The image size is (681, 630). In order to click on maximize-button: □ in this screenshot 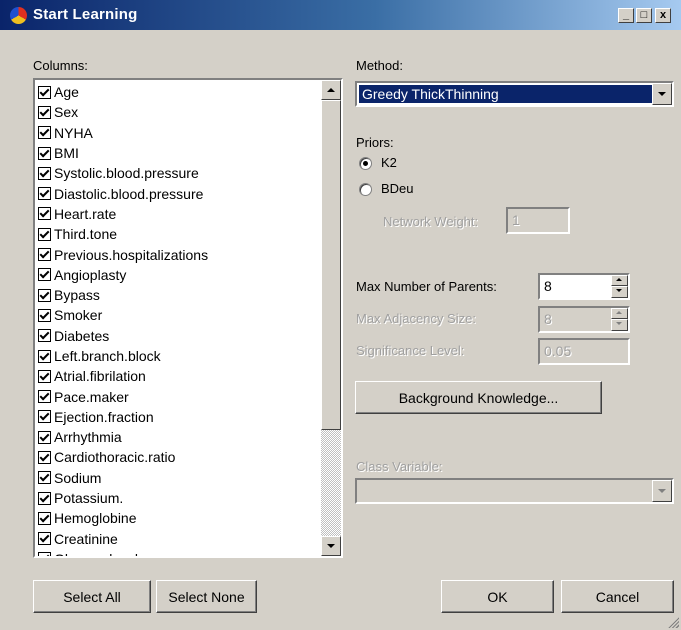, I will do `click(644, 15)`.